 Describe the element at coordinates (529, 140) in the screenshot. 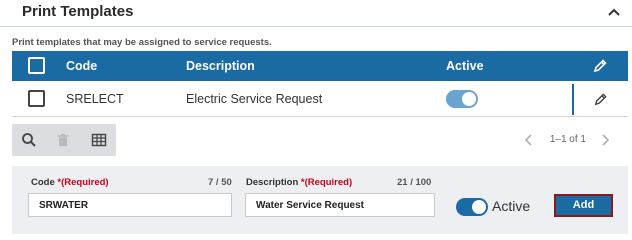

I see `chevron-left-icon` at that location.